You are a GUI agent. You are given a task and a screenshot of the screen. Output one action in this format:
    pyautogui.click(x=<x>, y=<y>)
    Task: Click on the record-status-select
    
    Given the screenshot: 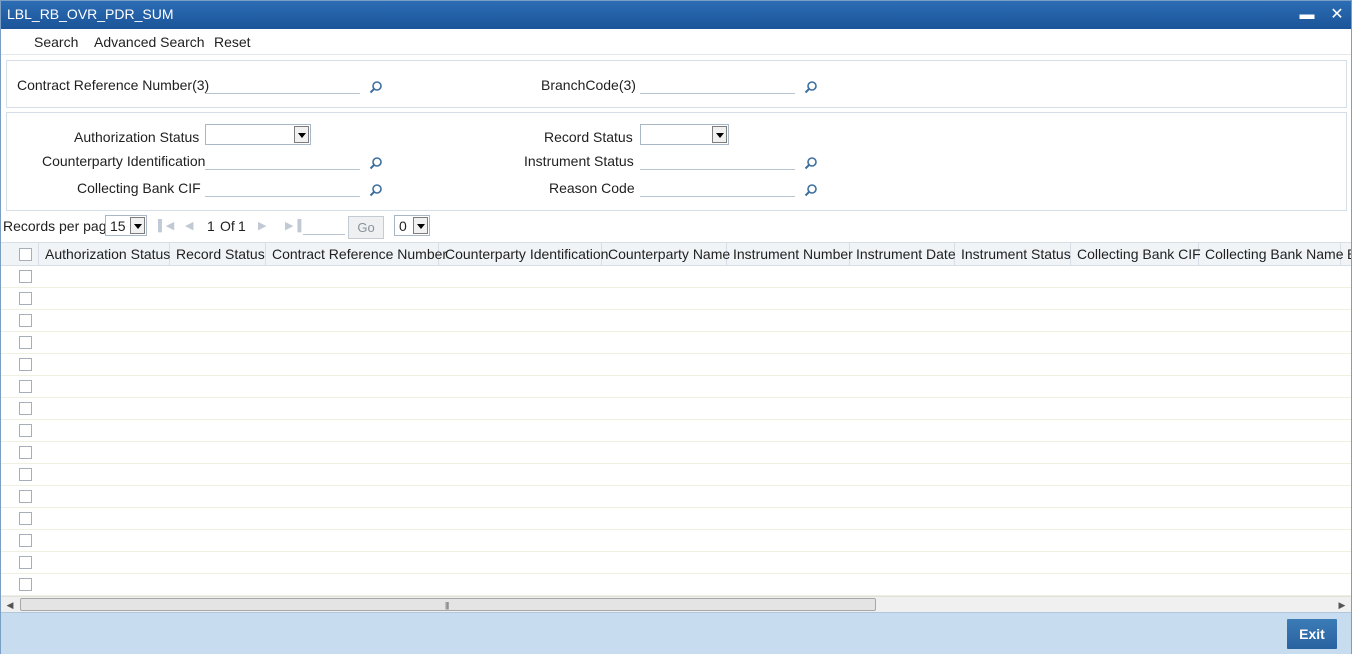 What is the action you would take?
    pyautogui.click(x=684, y=134)
    